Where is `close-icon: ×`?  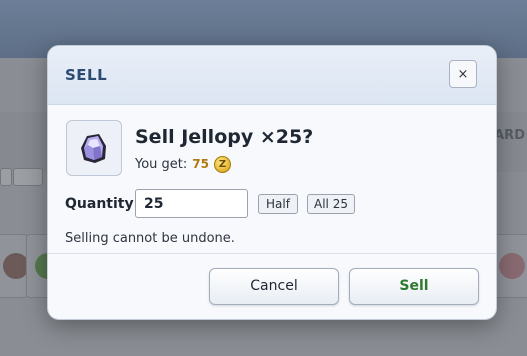
close-icon: × is located at coordinates (463, 74).